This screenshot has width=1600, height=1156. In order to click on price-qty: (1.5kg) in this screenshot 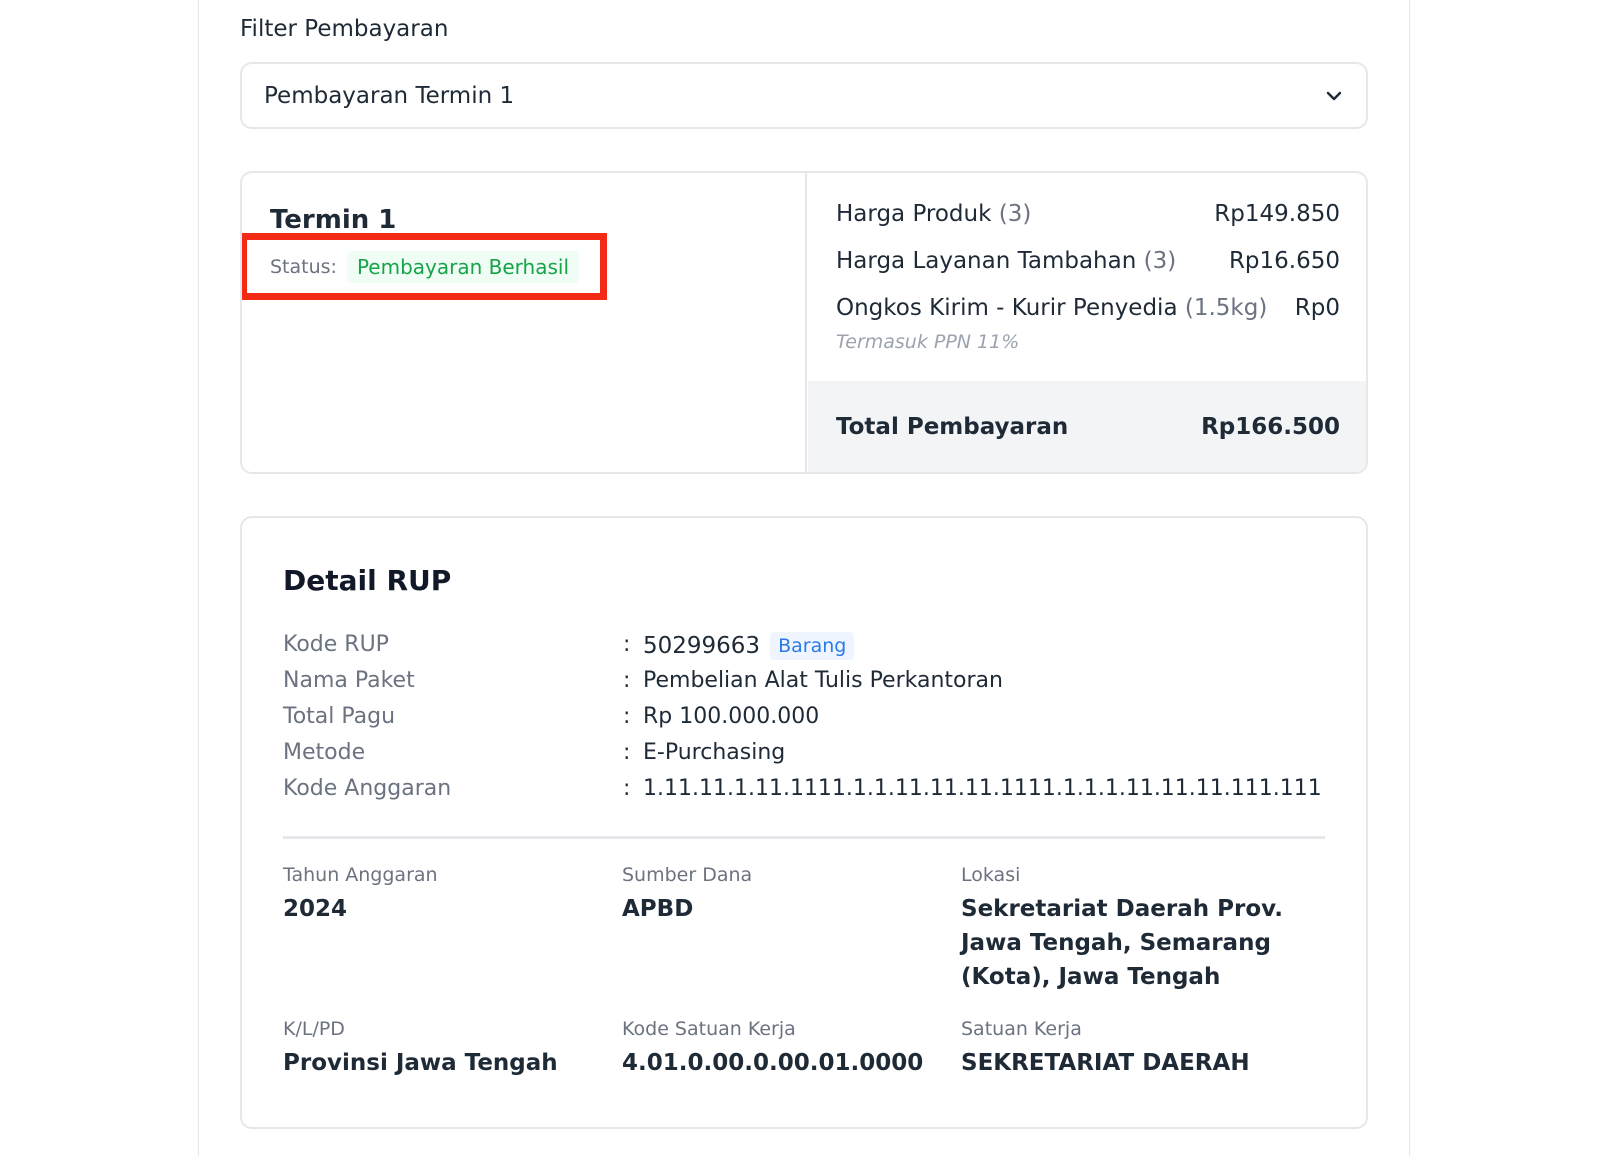, I will do `click(1226, 308)`.